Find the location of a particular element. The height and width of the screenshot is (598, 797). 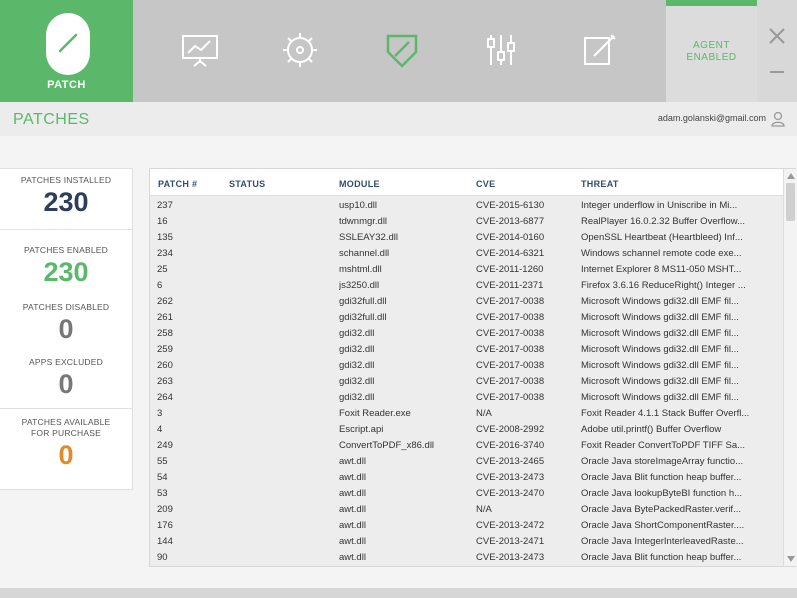

stat-value: 0 is located at coordinates (66, 329).